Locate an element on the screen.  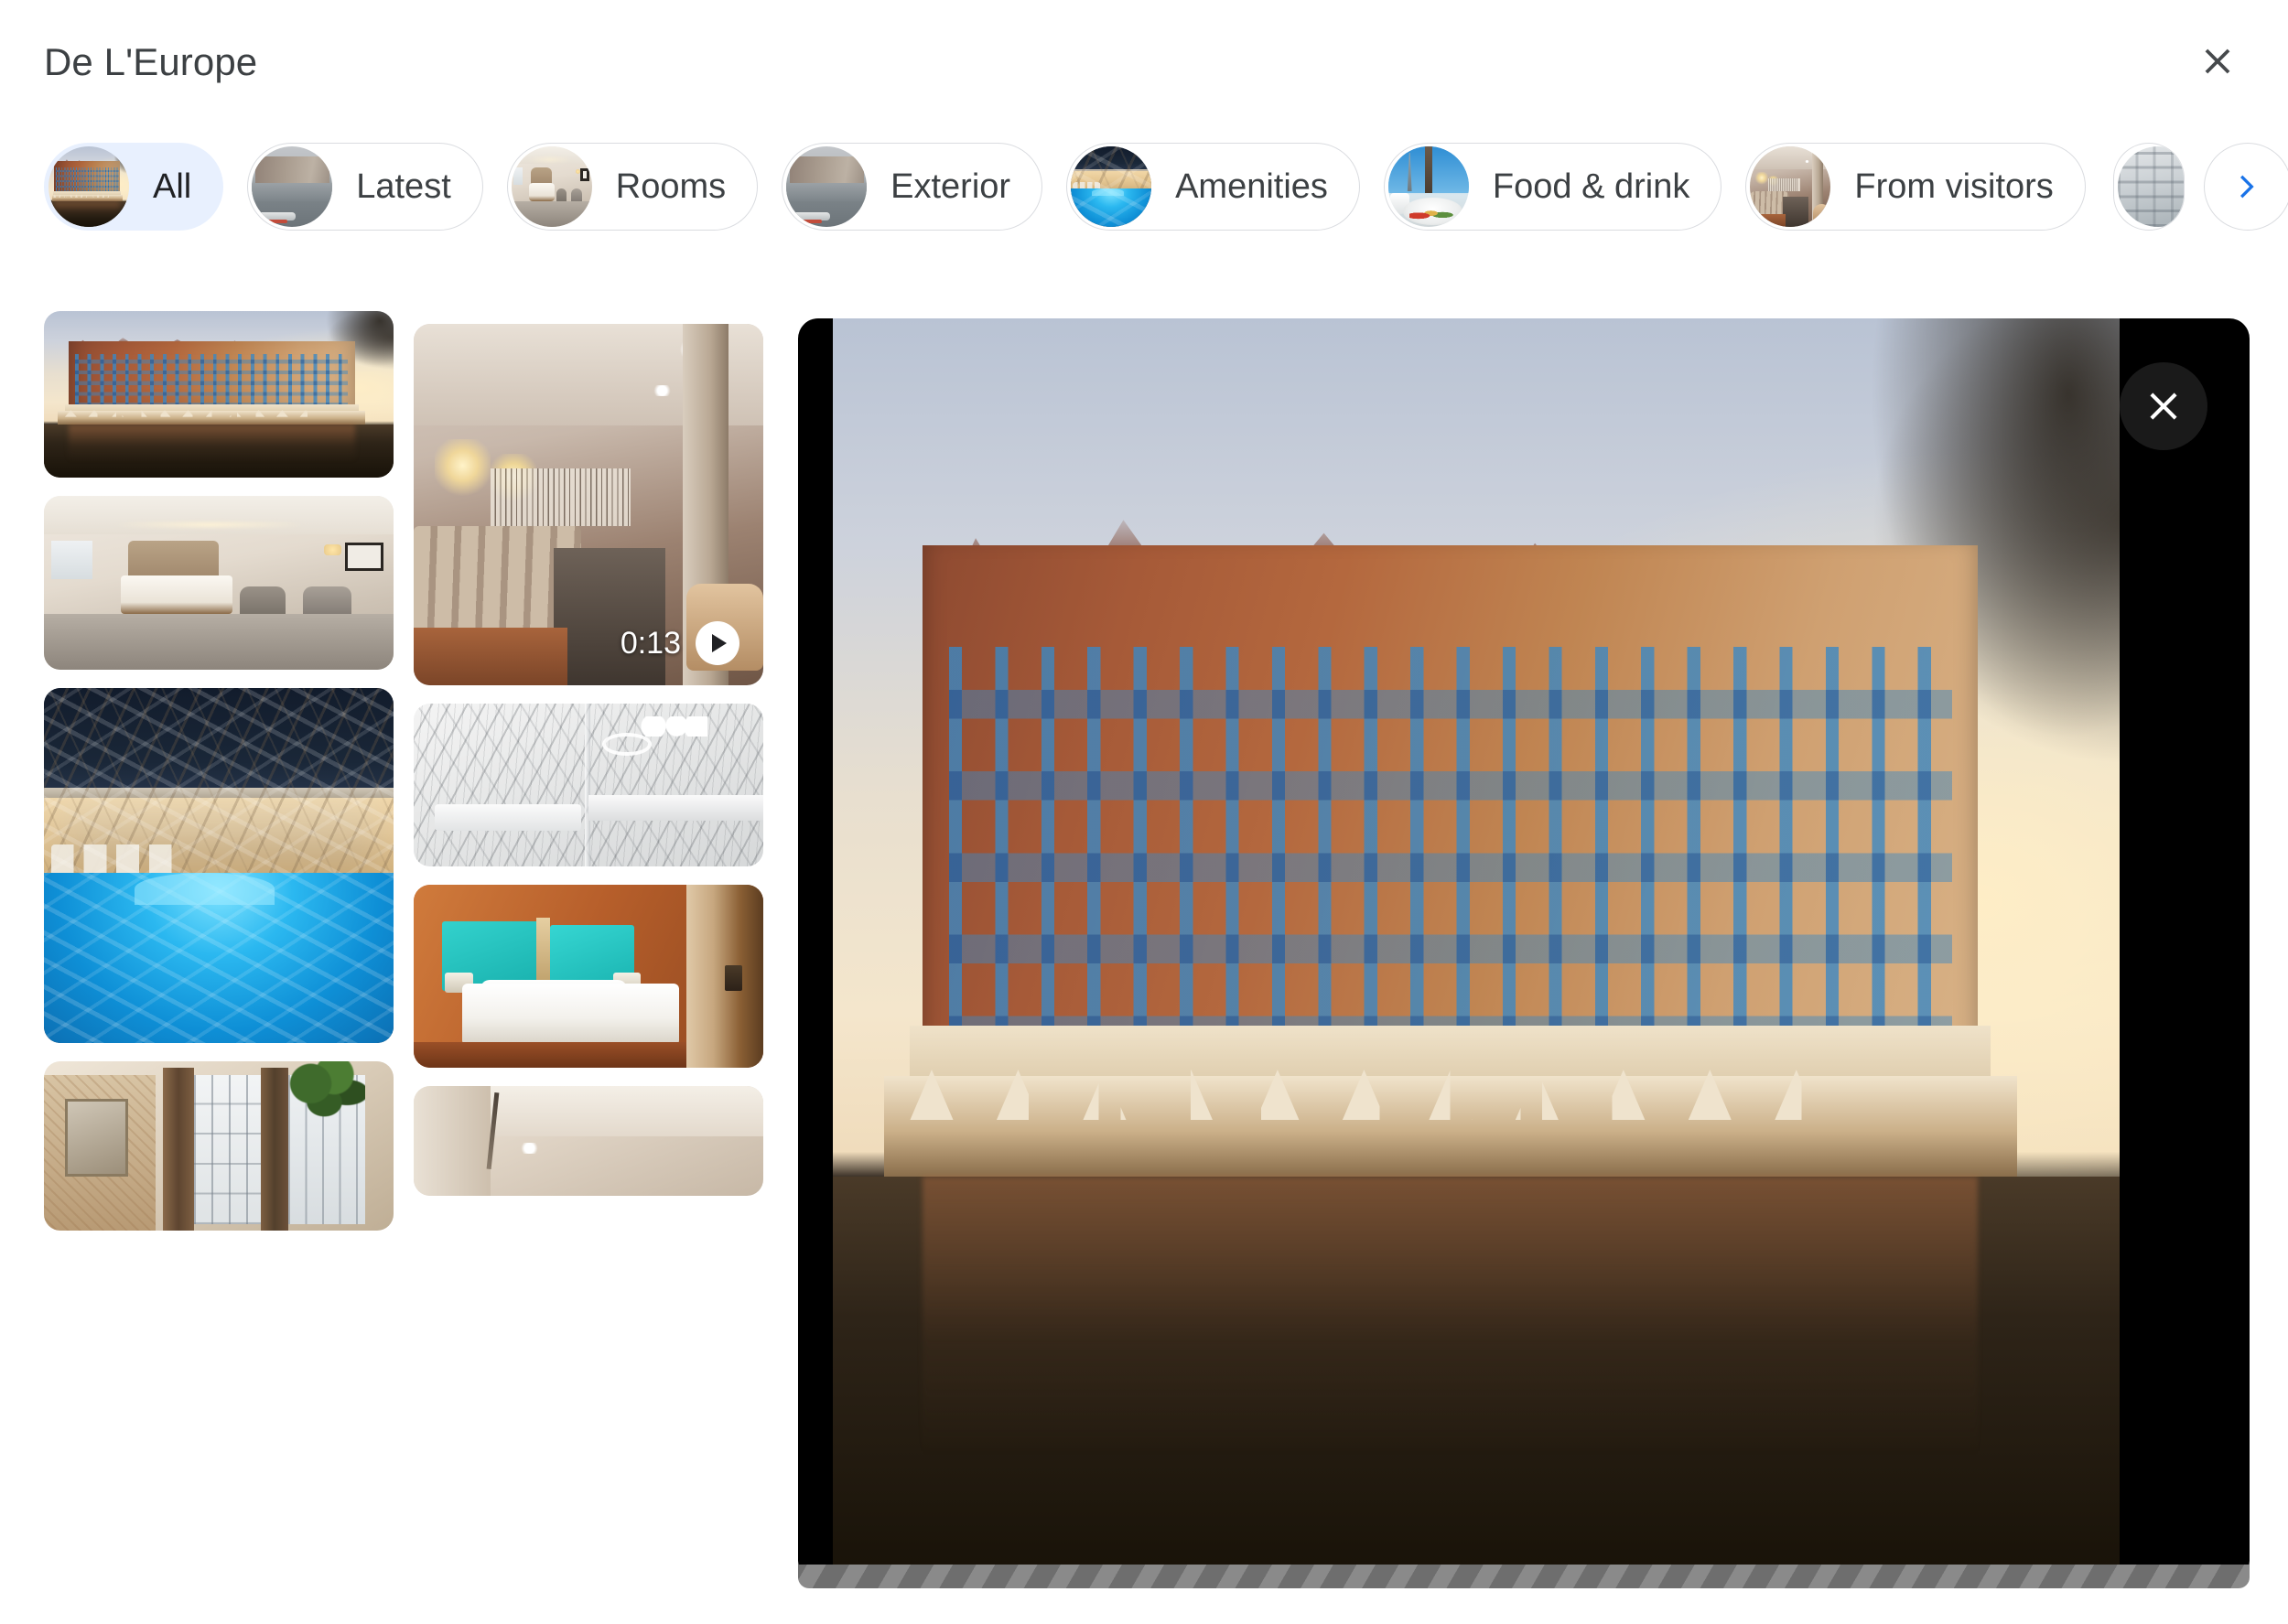
chip-from-visitors: From visitors is located at coordinates (1915, 187).